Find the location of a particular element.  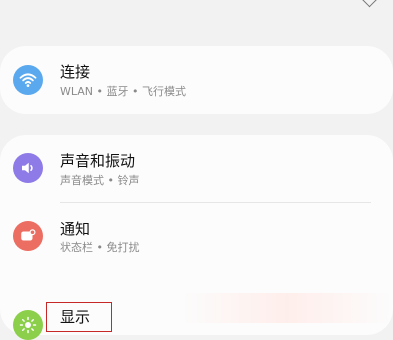

highlight-box is located at coordinates (79, 317).